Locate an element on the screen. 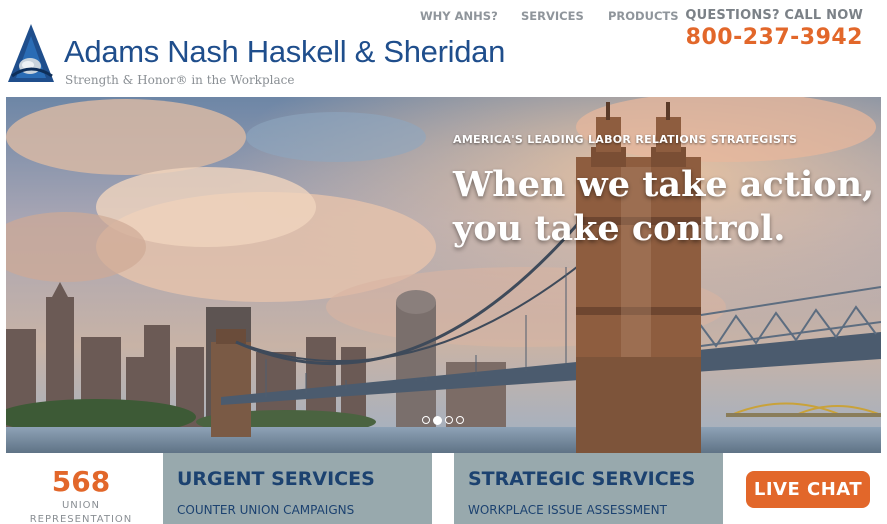 The height and width of the screenshot is (524, 887). nav-products: PRODUCTS is located at coordinates (643, 16).